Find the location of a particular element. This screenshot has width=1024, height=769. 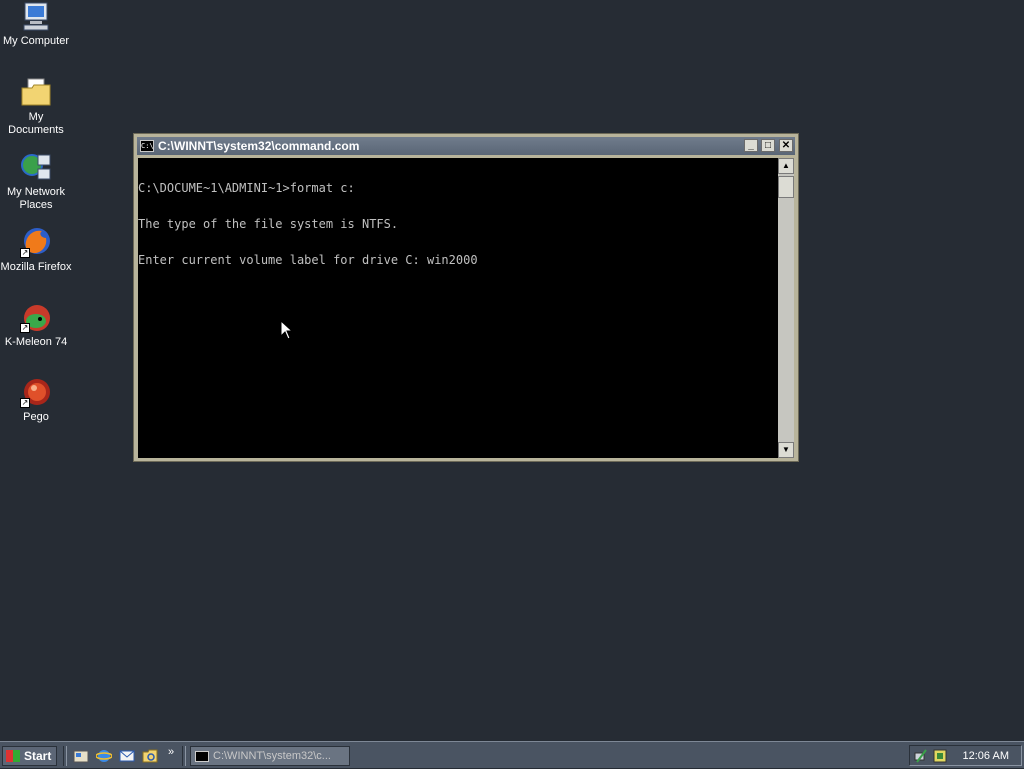

show-desktop-icon is located at coordinates (81, 756).